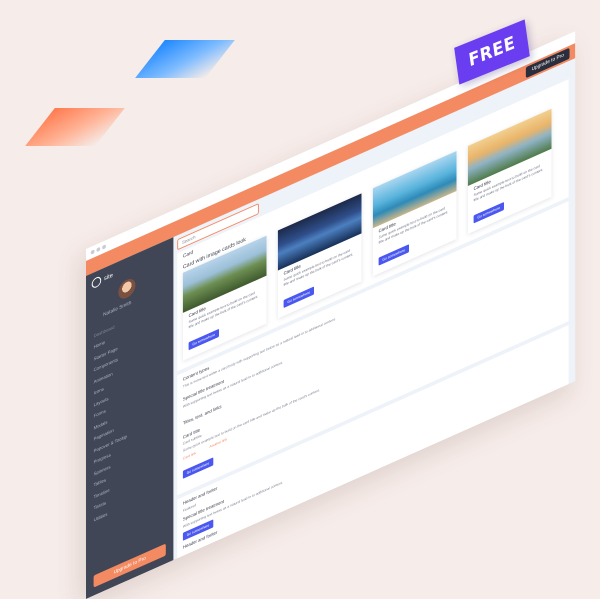  I want to click on brand-name: site, so click(108, 277).